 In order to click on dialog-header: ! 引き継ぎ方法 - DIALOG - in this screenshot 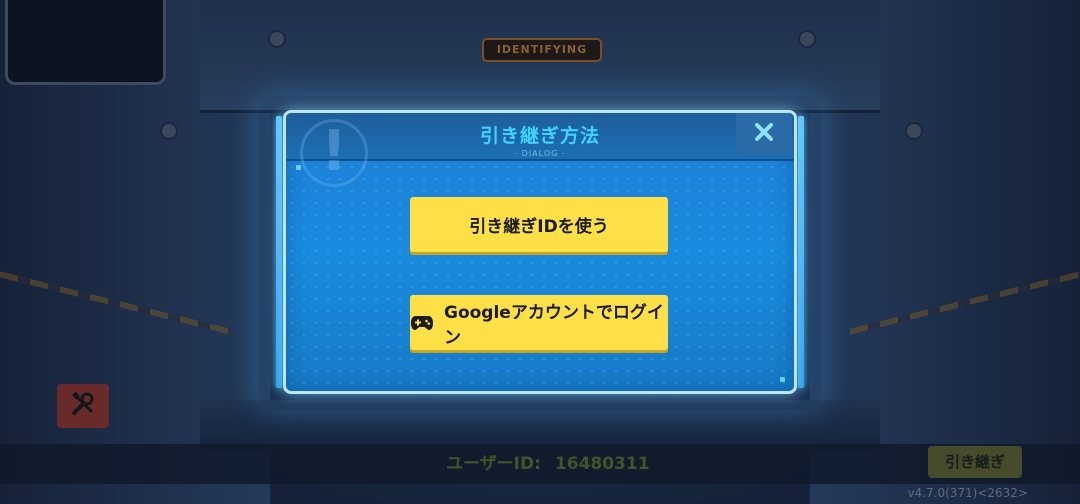, I will do `click(540, 150)`.